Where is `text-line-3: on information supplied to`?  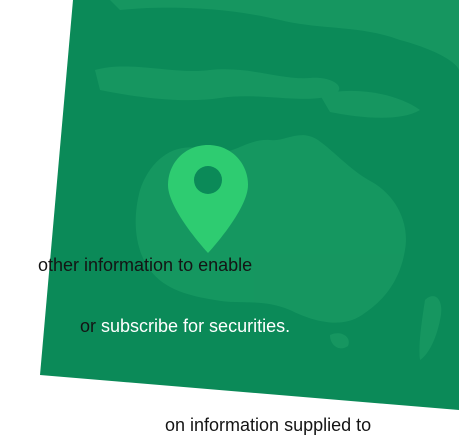 text-line-3: on information supplied to is located at coordinates (268, 425).